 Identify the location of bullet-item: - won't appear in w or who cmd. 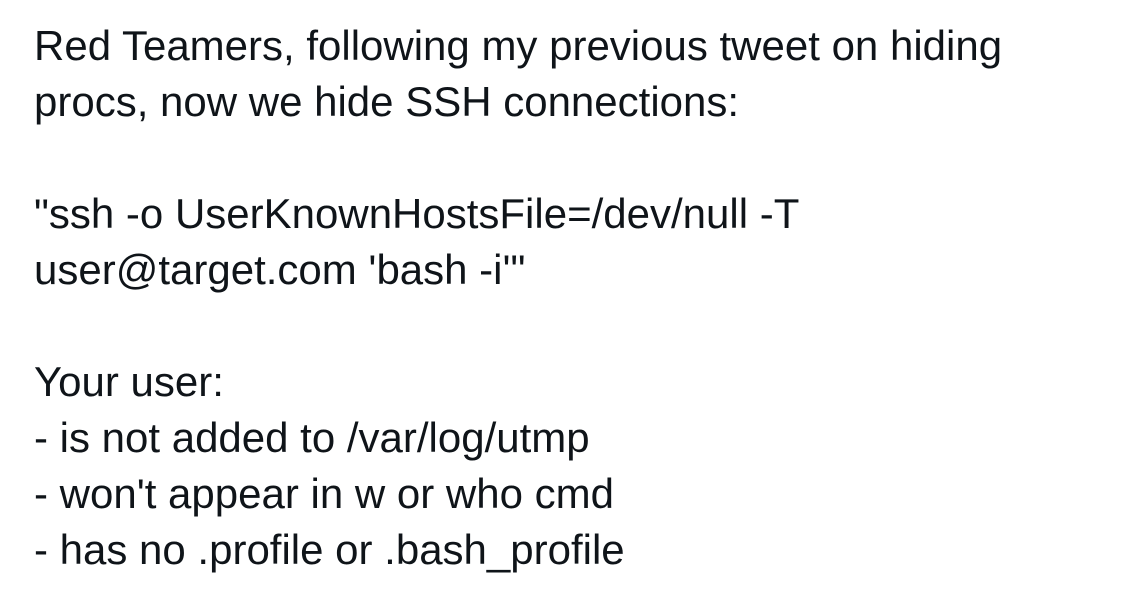
(324, 493).